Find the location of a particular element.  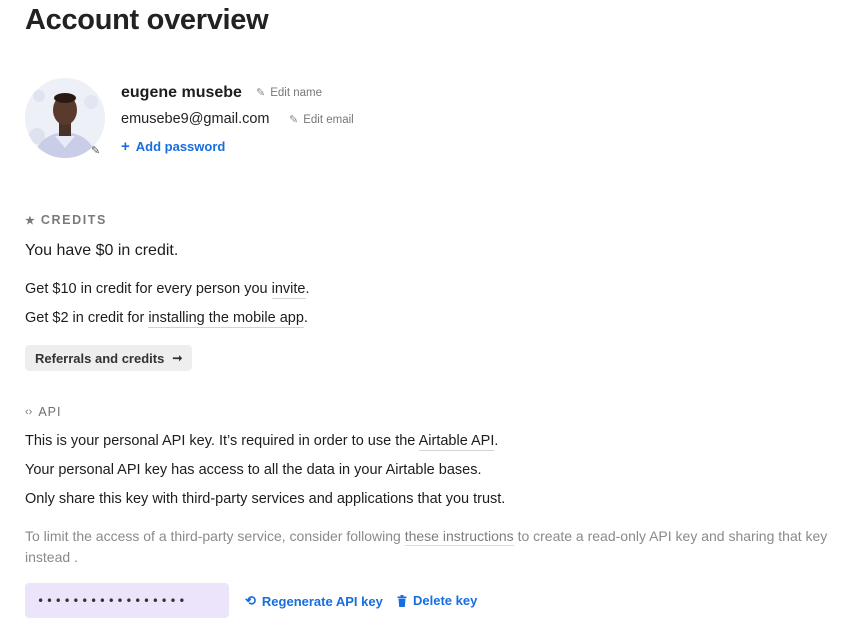

code-icon: ‹› is located at coordinates (29, 412).